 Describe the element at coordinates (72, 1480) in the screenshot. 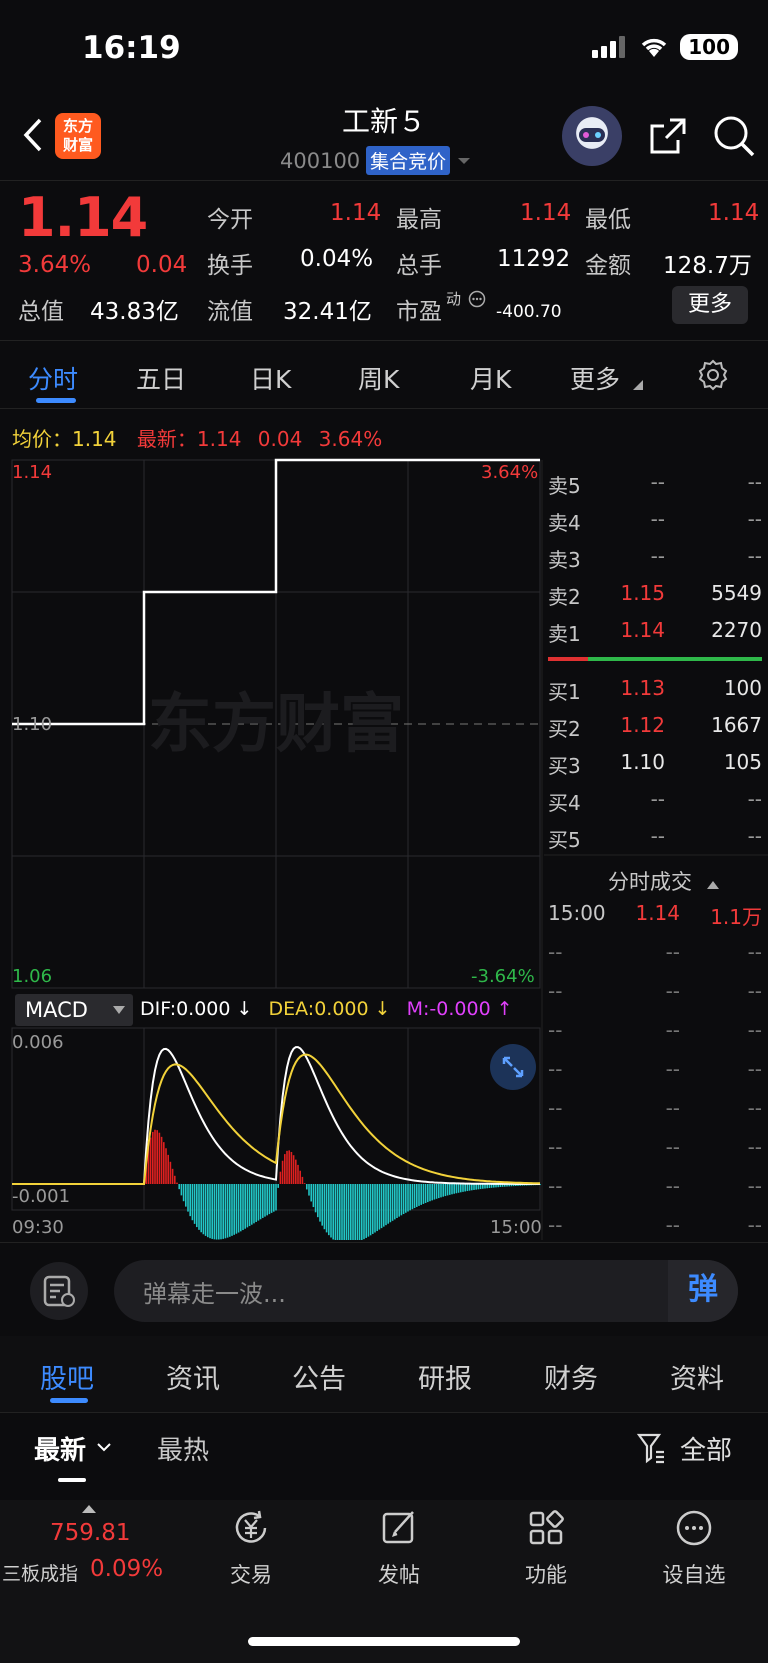

I see `sort-underline` at that location.